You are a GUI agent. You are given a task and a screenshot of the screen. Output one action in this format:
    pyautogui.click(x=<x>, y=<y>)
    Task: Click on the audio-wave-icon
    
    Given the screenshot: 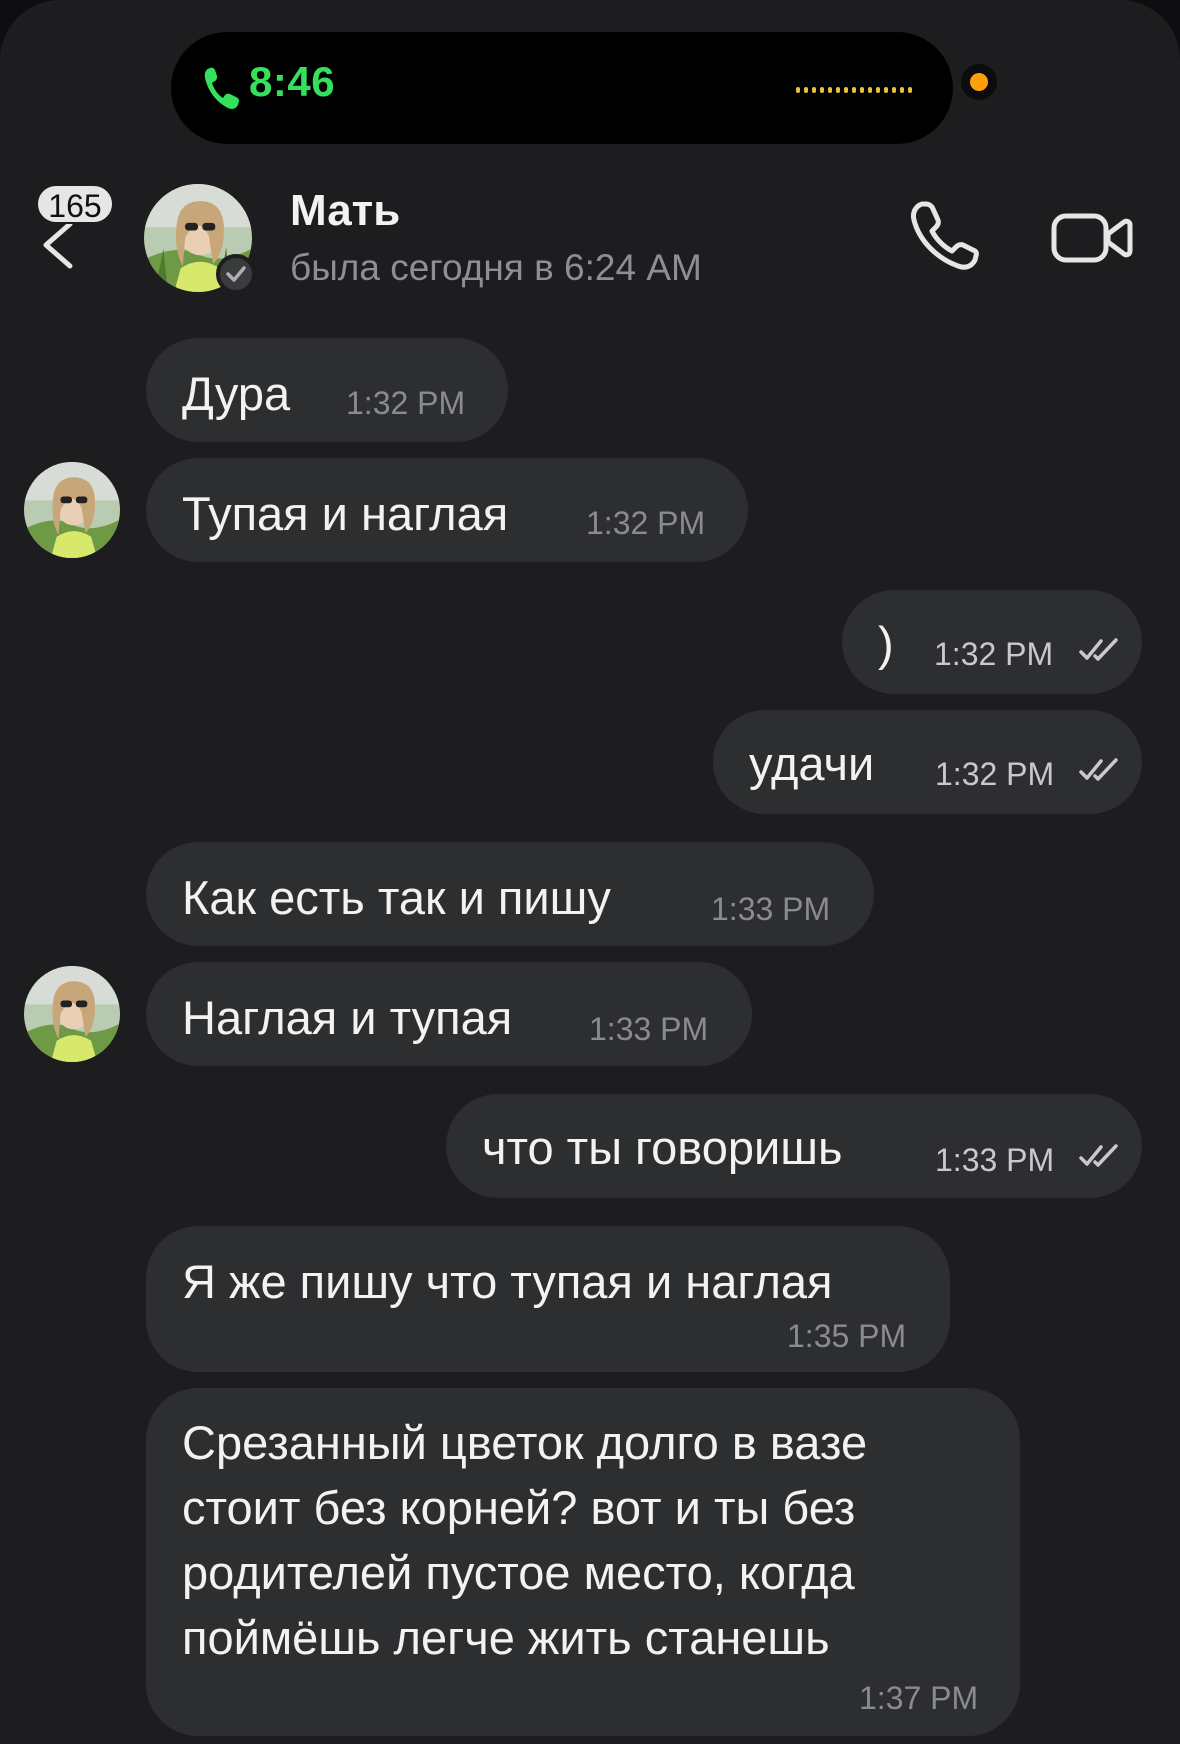 What is the action you would take?
    pyautogui.click(x=854, y=90)
    